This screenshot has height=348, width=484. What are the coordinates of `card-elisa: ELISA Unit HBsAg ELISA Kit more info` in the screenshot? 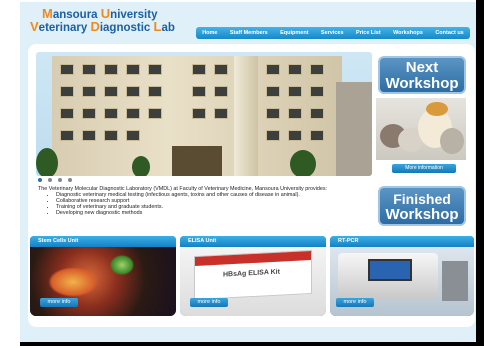 It's located at (253, 276).